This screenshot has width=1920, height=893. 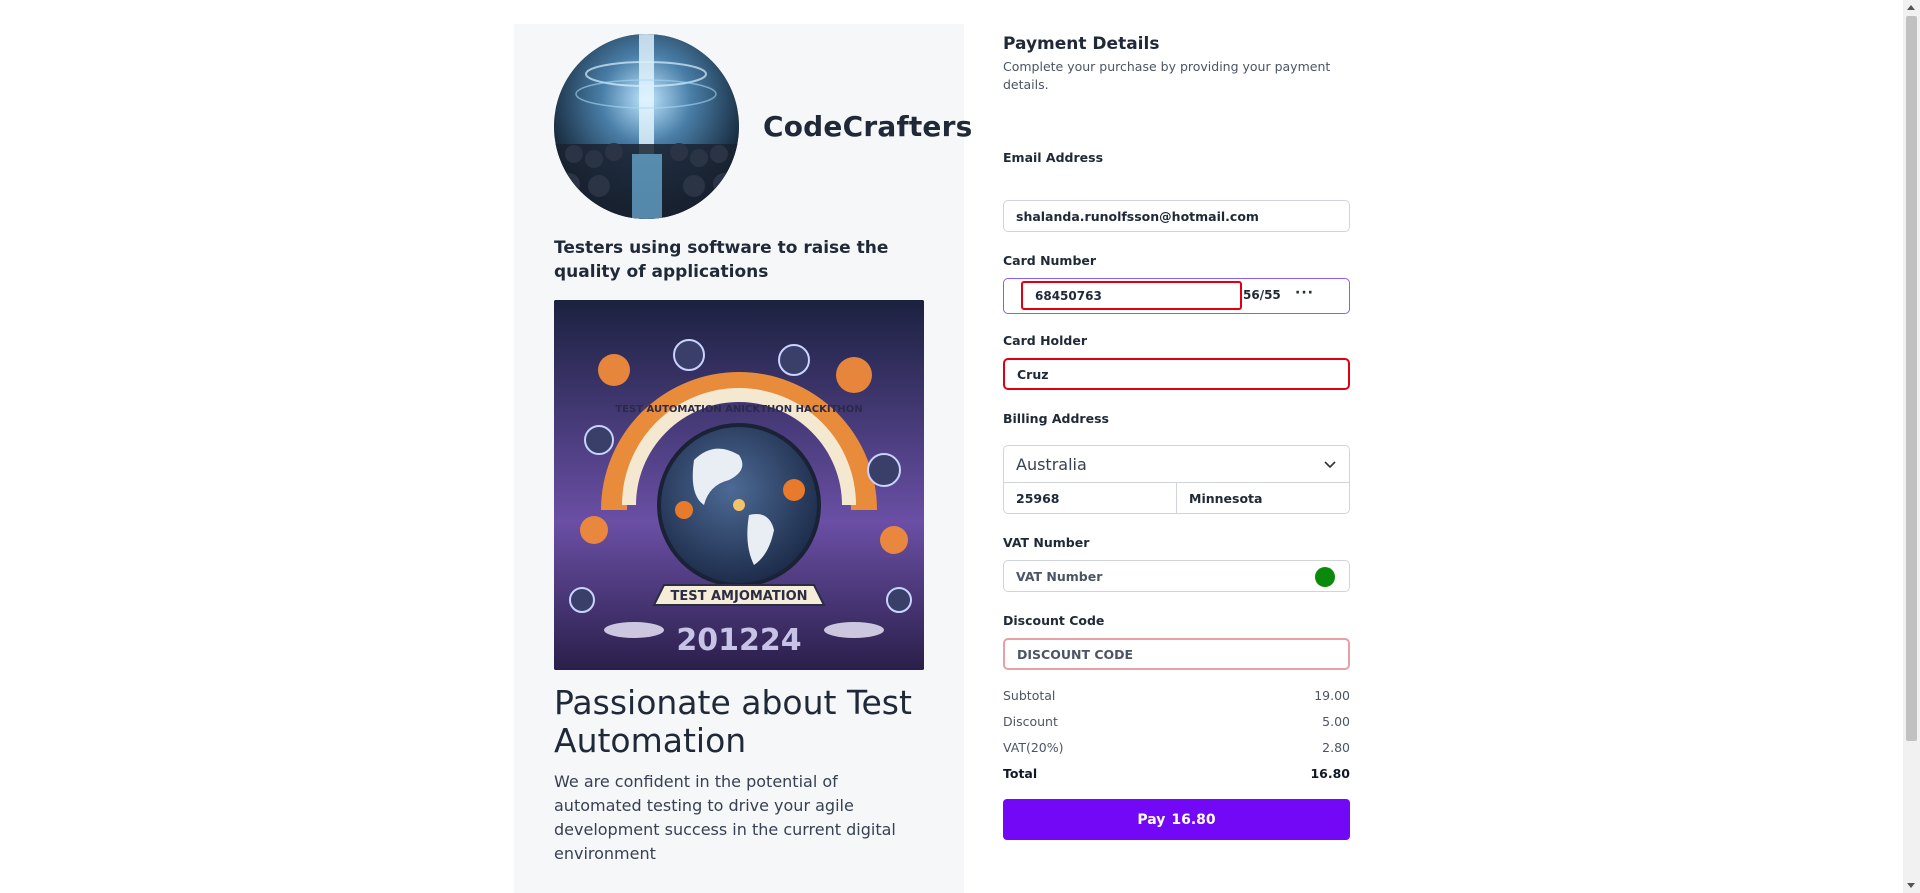 I want to click on card-number-label: Card Number, so click(x=1050, y=260).